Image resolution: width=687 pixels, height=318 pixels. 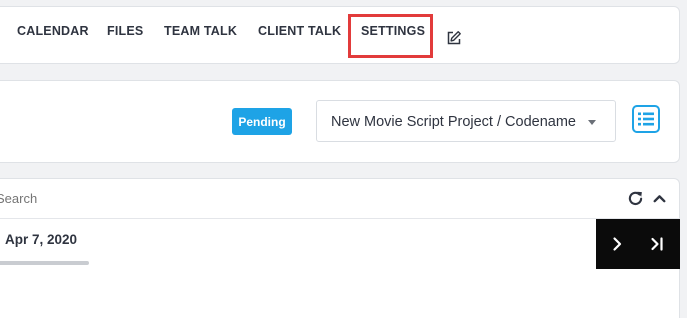 What do you see at coordinates (638, 244) in the screenshot?
I see `pager-controls` at bounding box center [638, 244].